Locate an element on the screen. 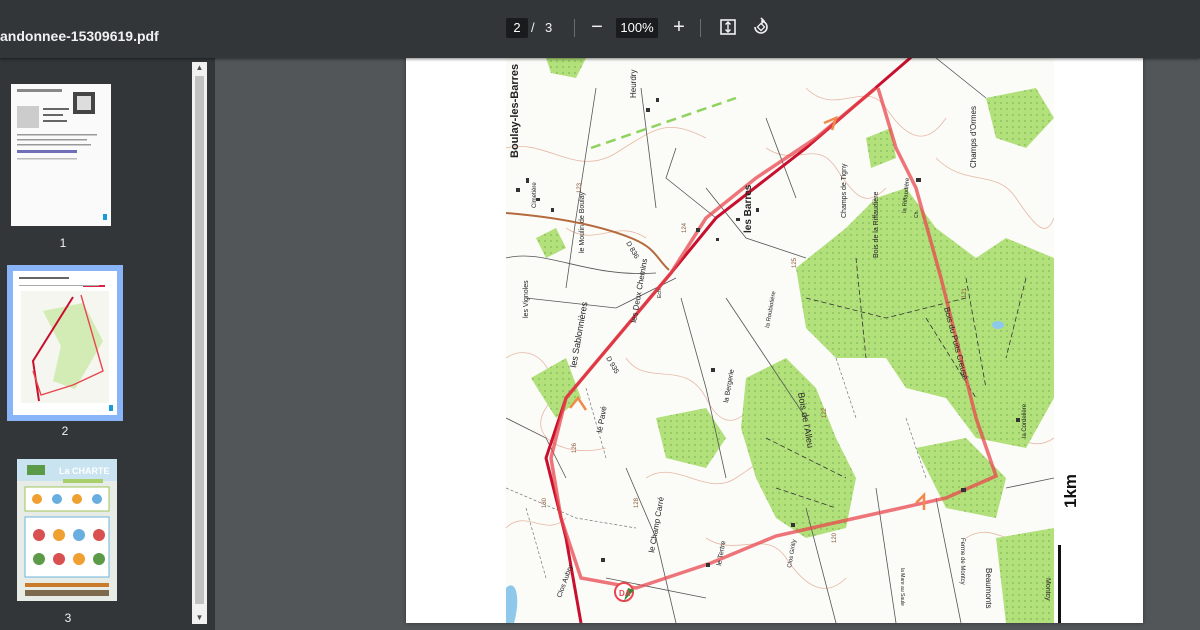  rotate-icon is located at coordinates (761, 25).